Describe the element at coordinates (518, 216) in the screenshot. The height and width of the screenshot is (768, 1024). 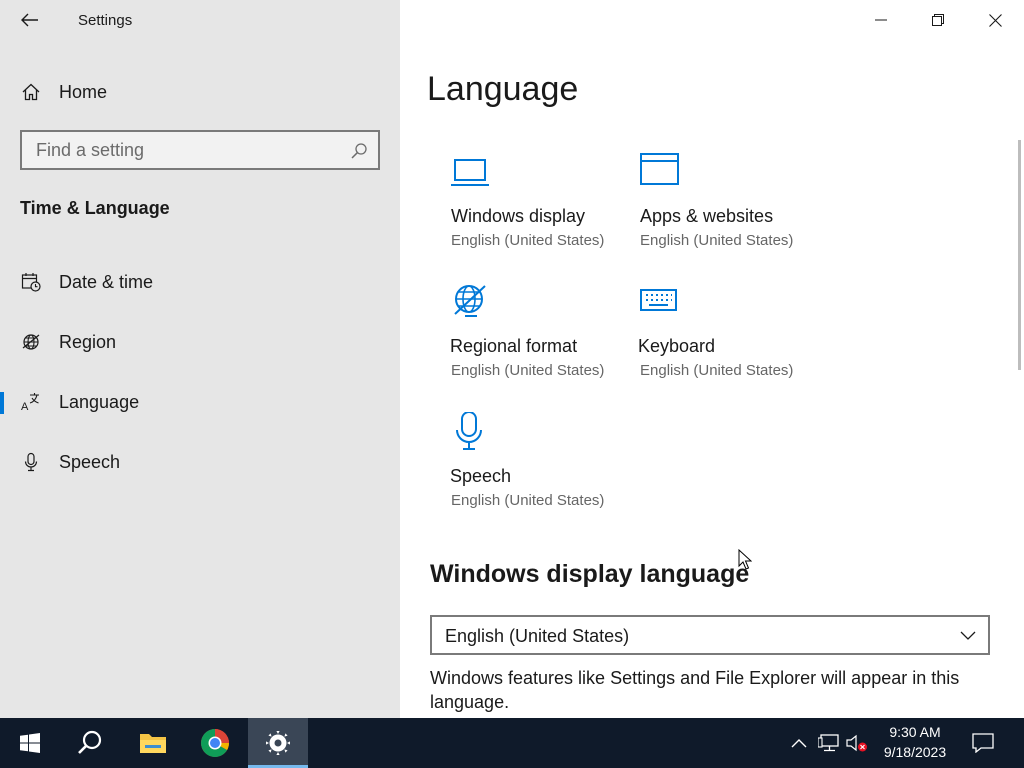
I see `tile-title: Windows display` at that location.